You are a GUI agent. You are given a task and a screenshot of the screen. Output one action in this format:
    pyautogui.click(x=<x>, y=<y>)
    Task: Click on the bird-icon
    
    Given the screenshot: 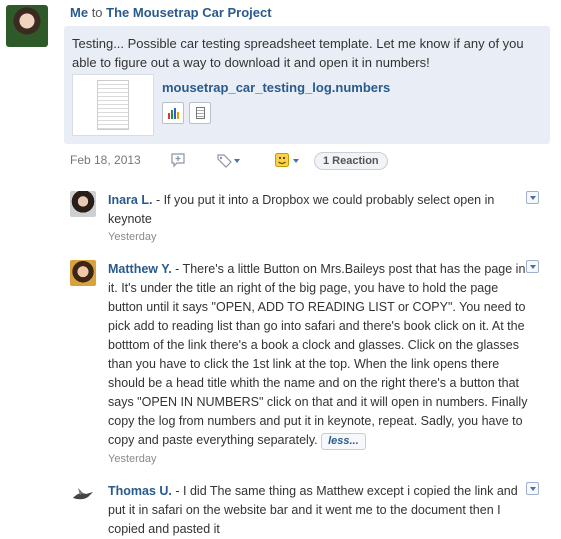 What is the action you would take?
    pyautogui.click(x=83, y=494)
    